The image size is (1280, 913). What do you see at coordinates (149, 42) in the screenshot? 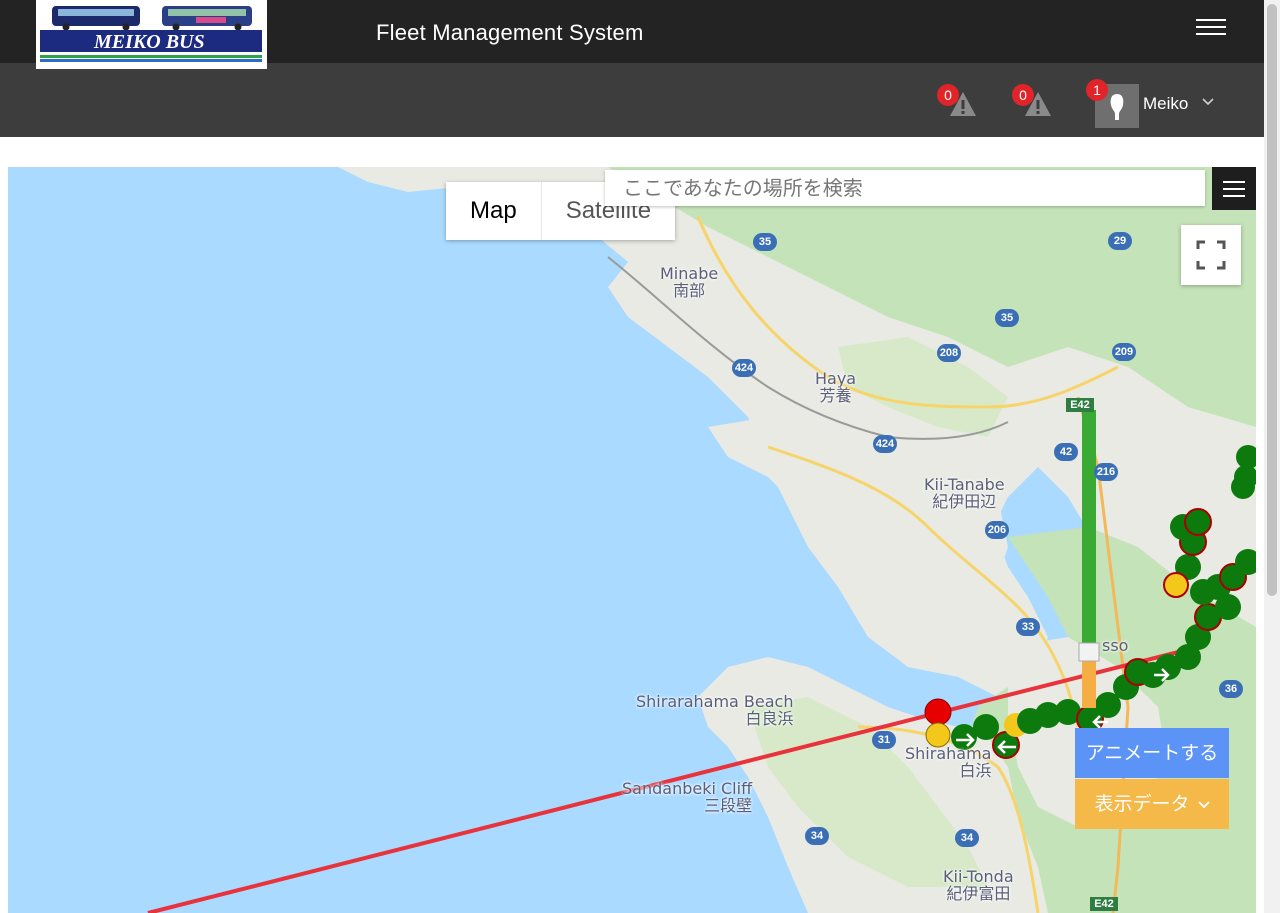
I see `logo-text: MEIKO BUS` at bounding box center [149, 42].